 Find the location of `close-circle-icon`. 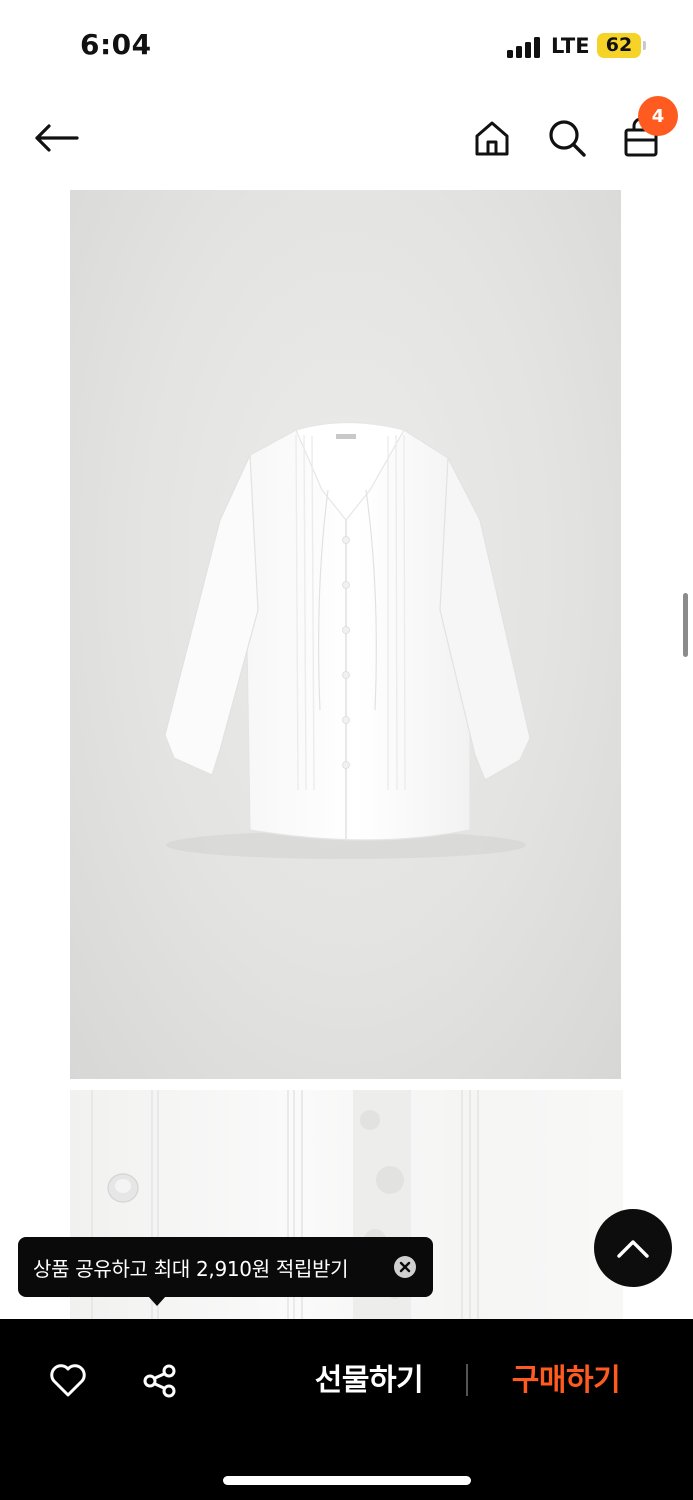

close-circle-icon is located at coordinates (405, 1267).